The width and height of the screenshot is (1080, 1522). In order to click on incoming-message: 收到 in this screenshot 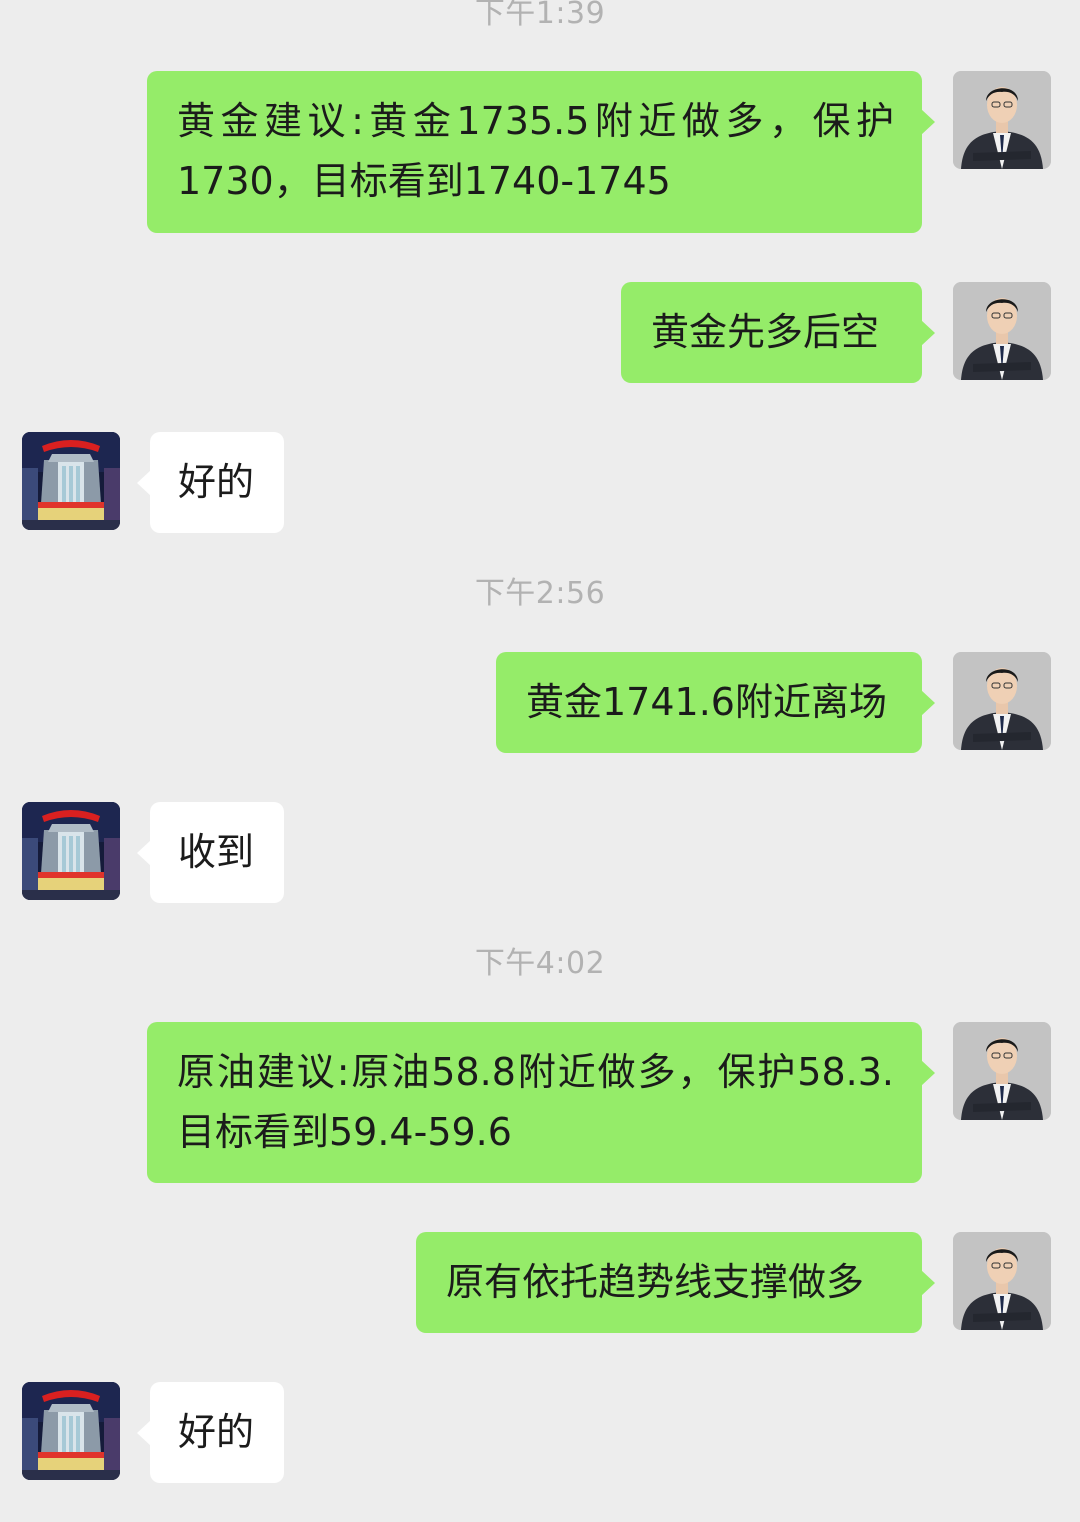, I will do `click(210, 852)`.